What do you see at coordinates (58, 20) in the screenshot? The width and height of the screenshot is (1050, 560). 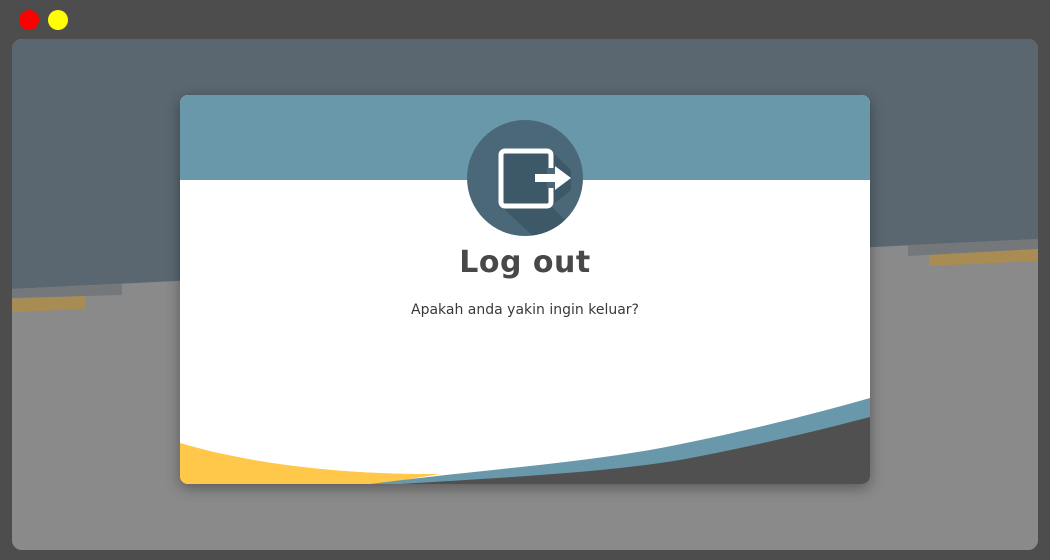 I see `minimize-window-button` at bounding box center [58, 20].